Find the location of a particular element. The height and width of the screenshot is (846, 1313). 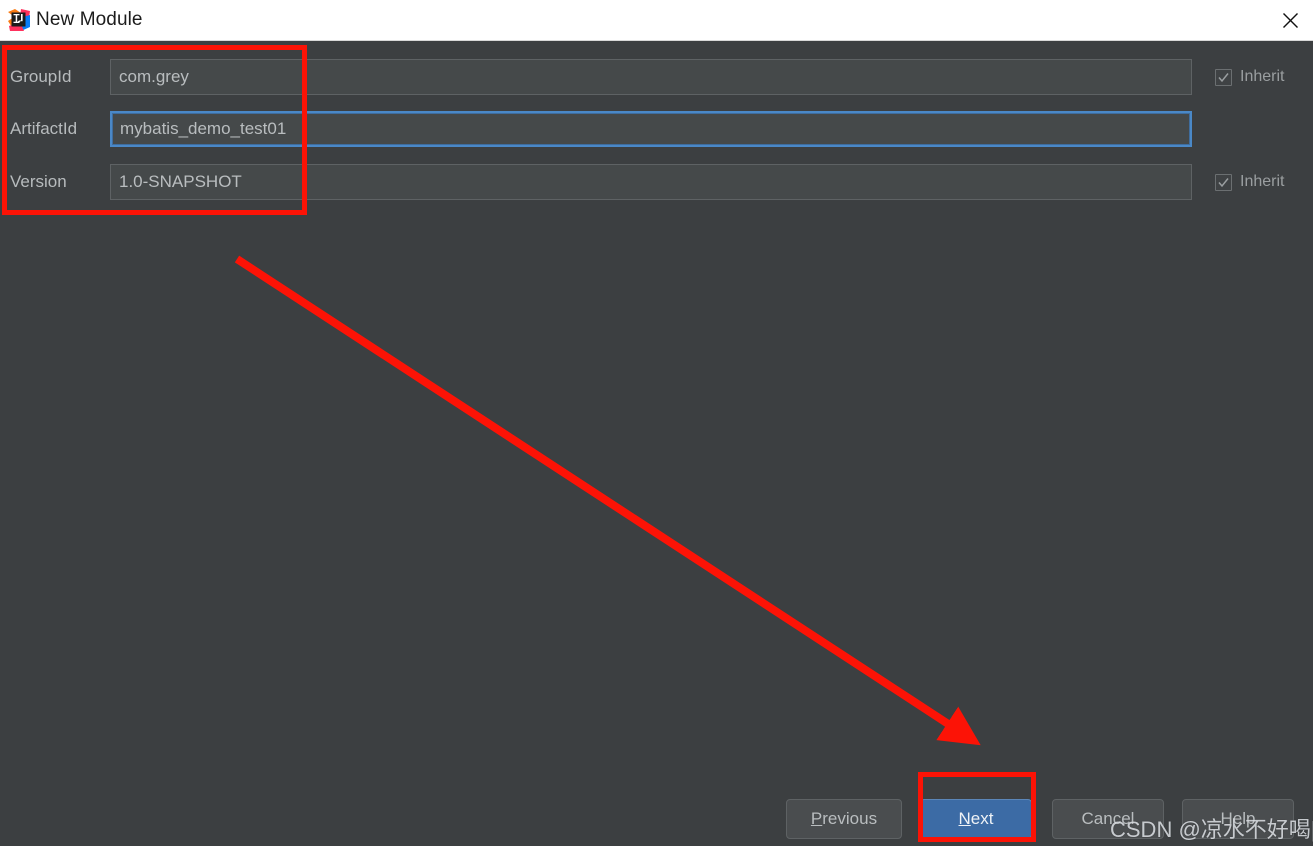

dialog-title: New Module is located at coordinates (89, 19).